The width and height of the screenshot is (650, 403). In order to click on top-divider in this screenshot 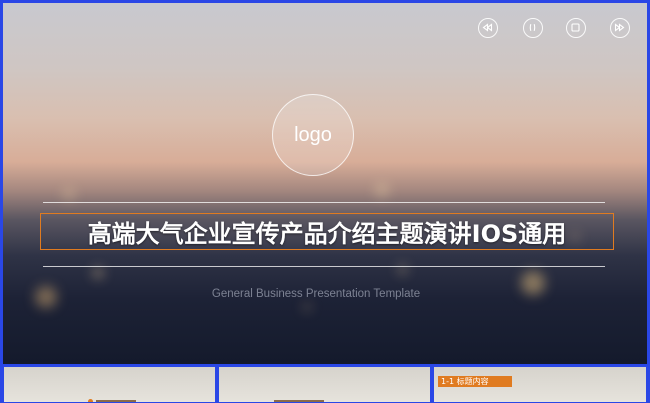, I will do `click(324, 202)`.